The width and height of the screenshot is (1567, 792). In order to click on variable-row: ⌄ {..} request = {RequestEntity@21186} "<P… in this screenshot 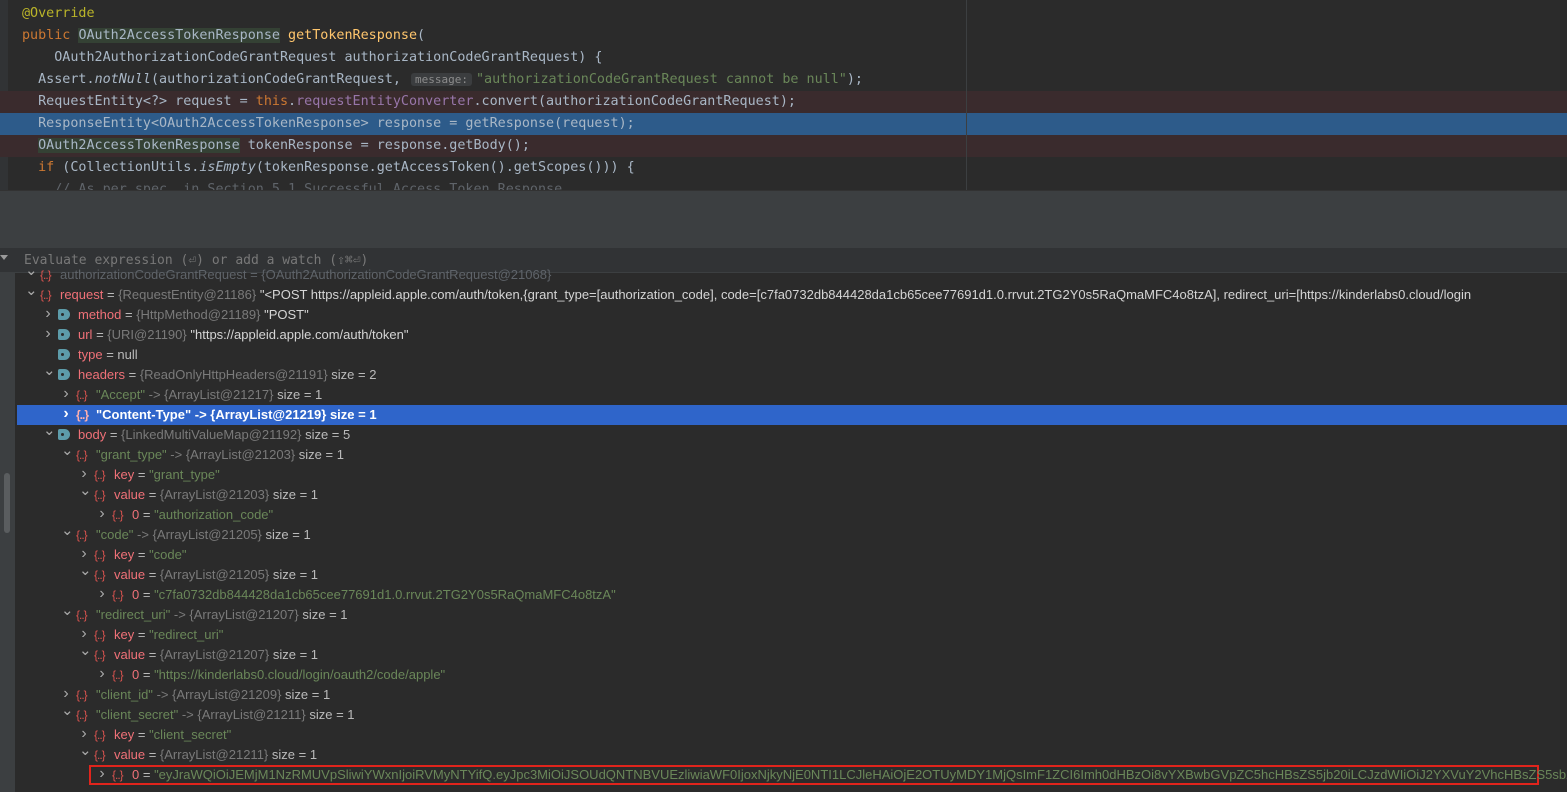, I will do `click(792, 293)`.